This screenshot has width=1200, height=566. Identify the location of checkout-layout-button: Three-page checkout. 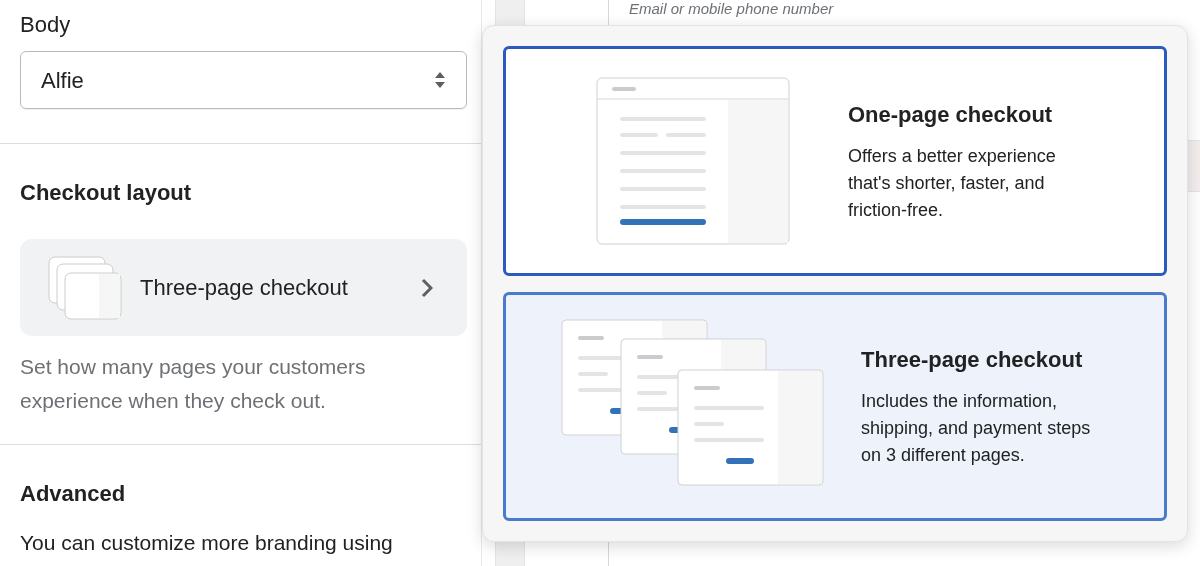
(243, 287).